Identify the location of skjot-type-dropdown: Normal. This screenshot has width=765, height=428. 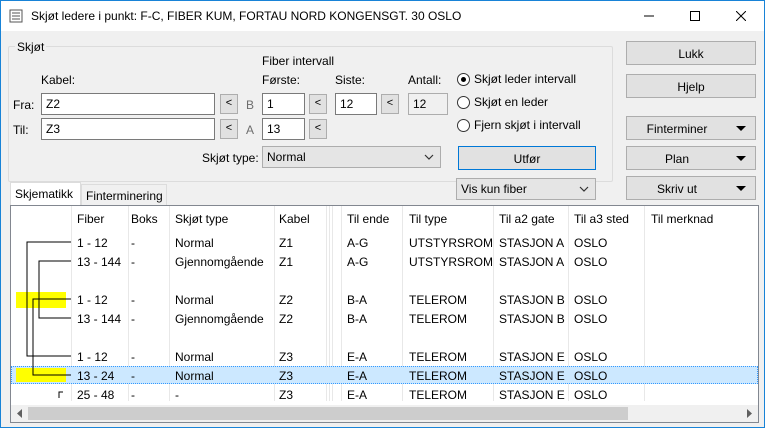
(351, 157).